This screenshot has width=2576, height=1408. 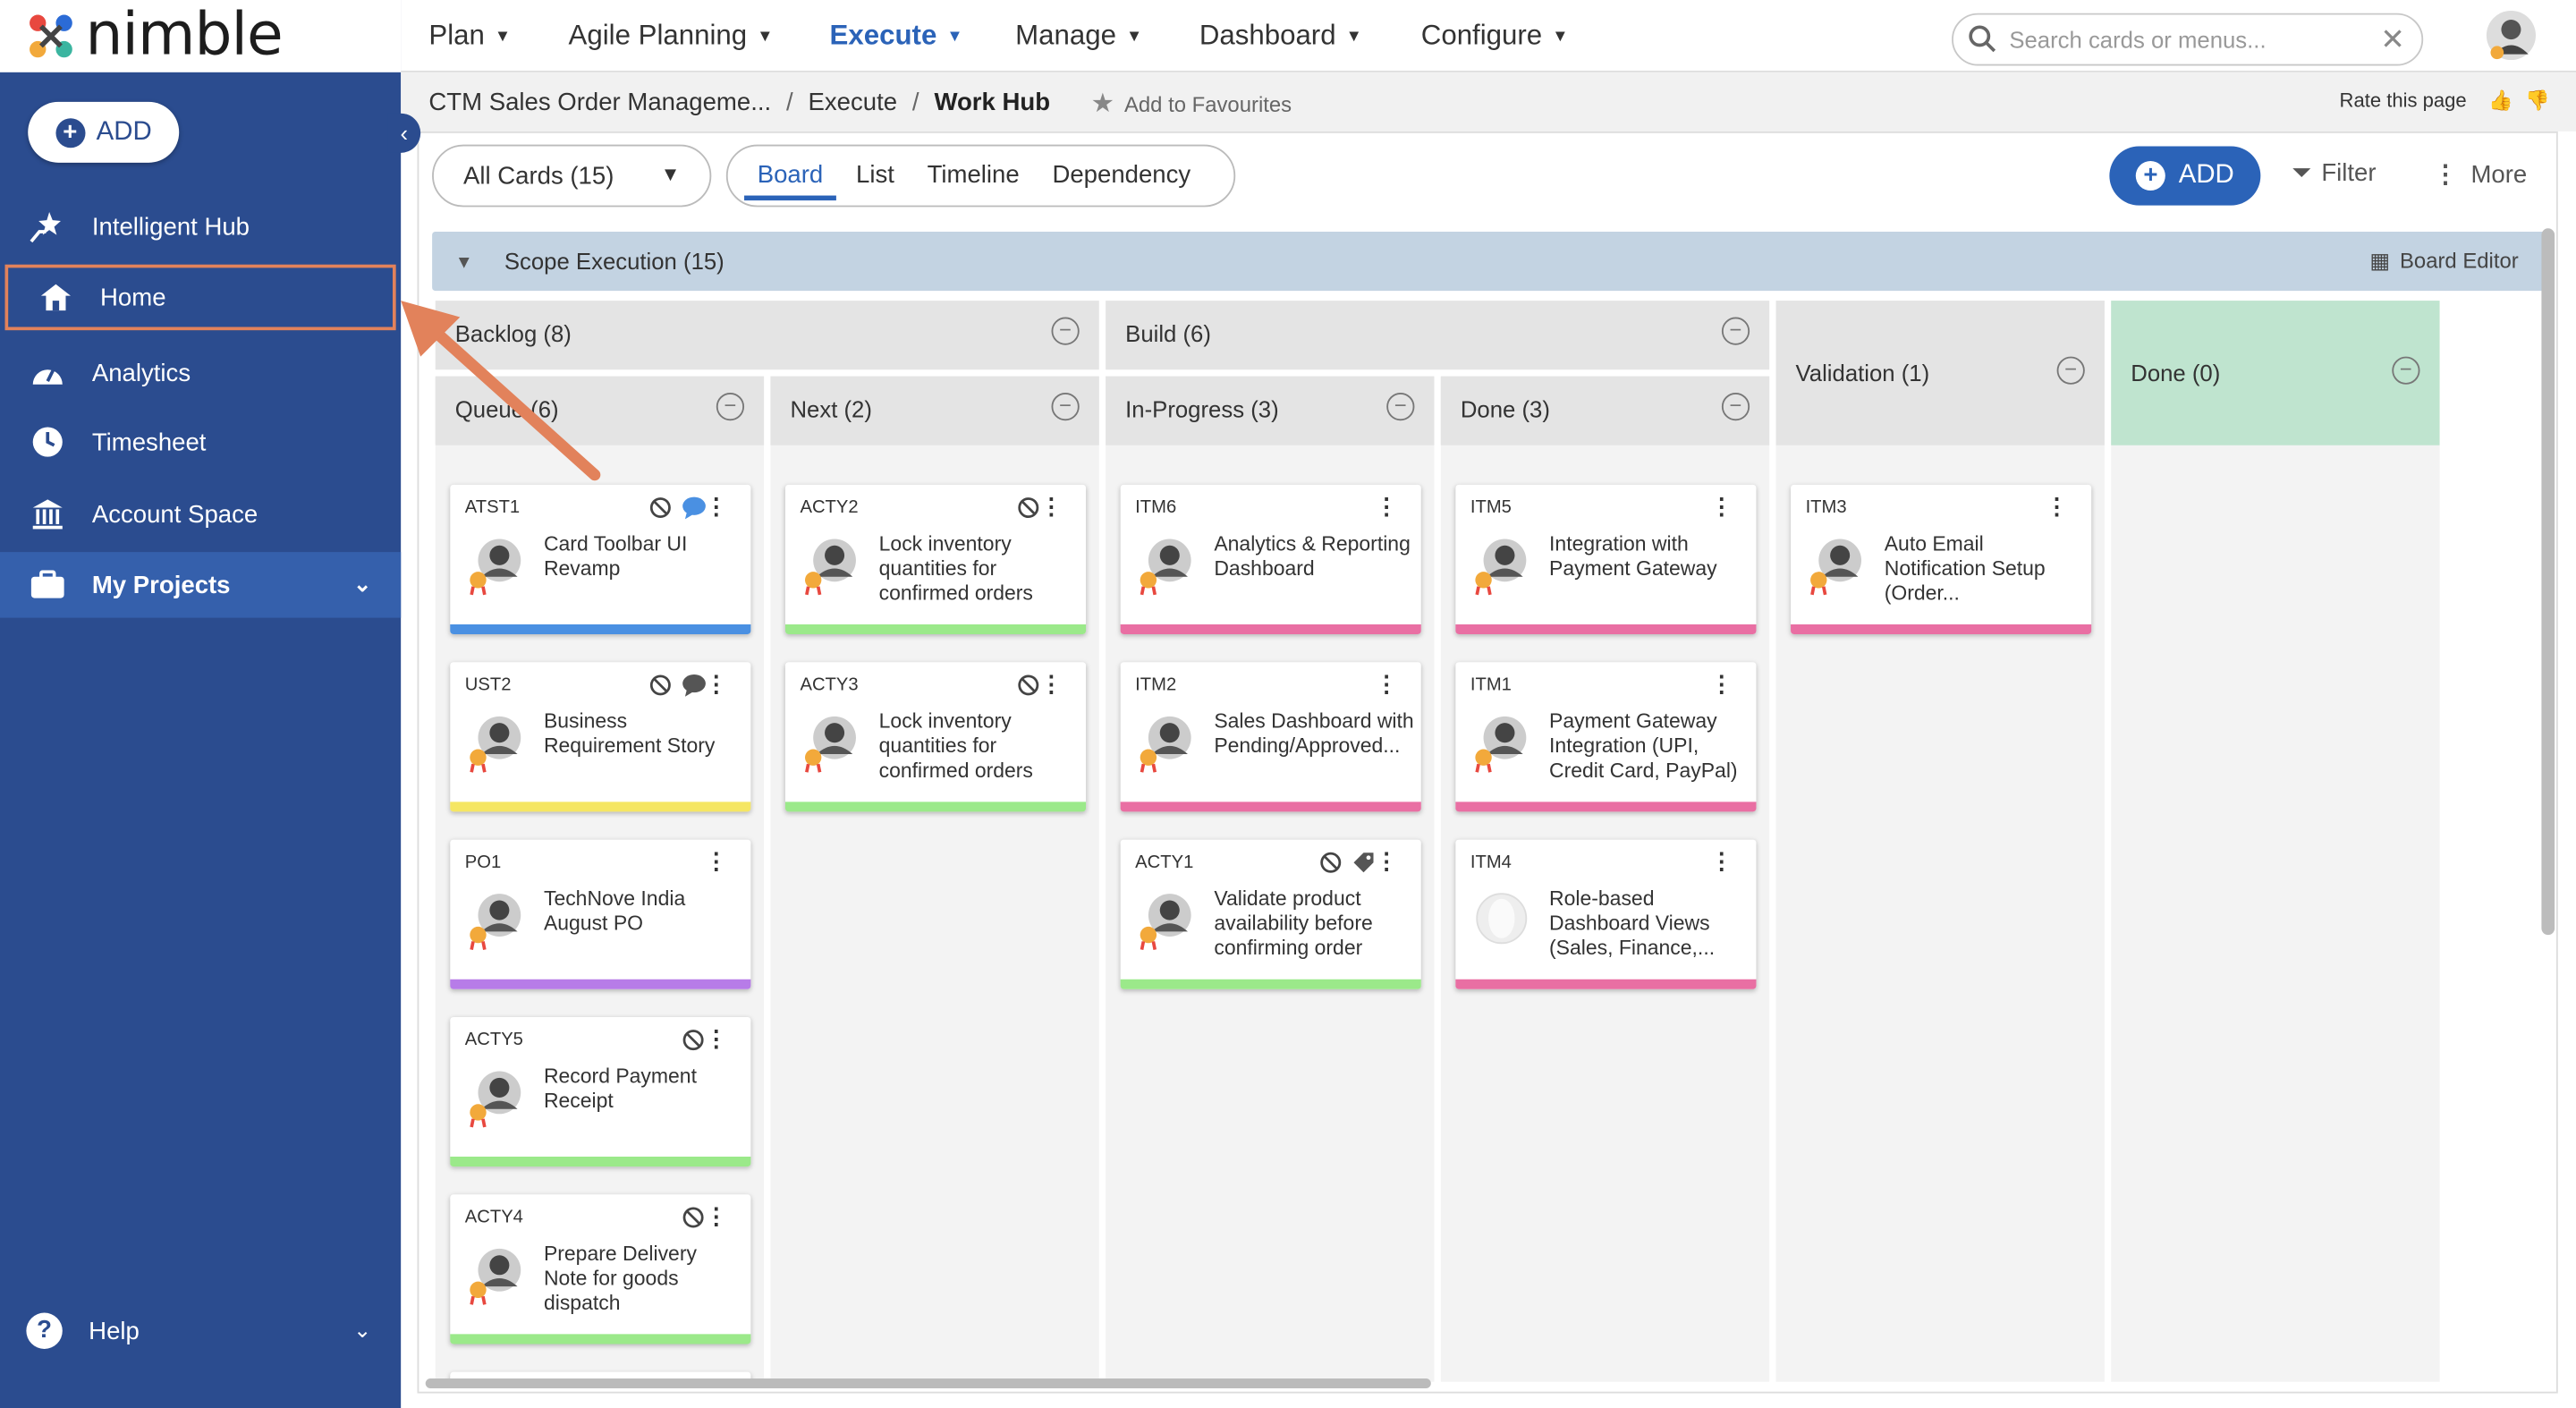 What do you see at coordinates (200, 372) in the screenshot?
I see `sidebar-item-analytics: Analytics` at bounding box center [200, 372].